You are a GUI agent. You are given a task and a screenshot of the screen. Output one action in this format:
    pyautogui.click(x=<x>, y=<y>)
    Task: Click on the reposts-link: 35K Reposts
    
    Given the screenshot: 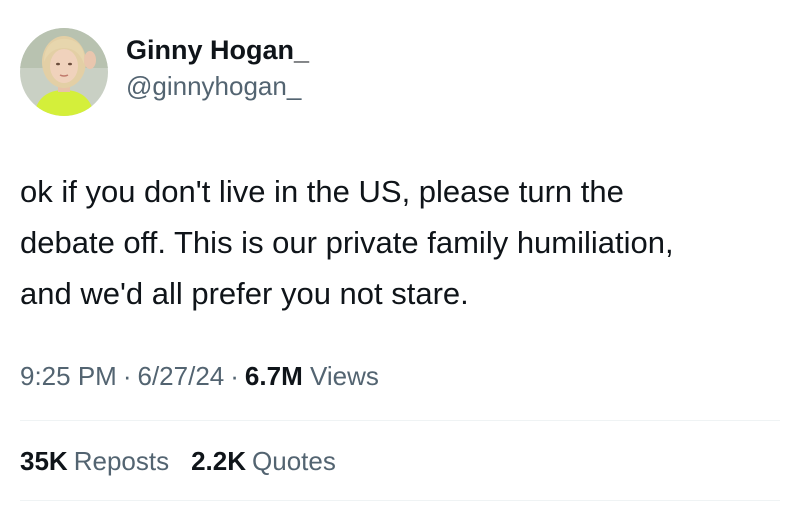 What is the action you would take?
    pyautogui.click(x=94, y=461)
    